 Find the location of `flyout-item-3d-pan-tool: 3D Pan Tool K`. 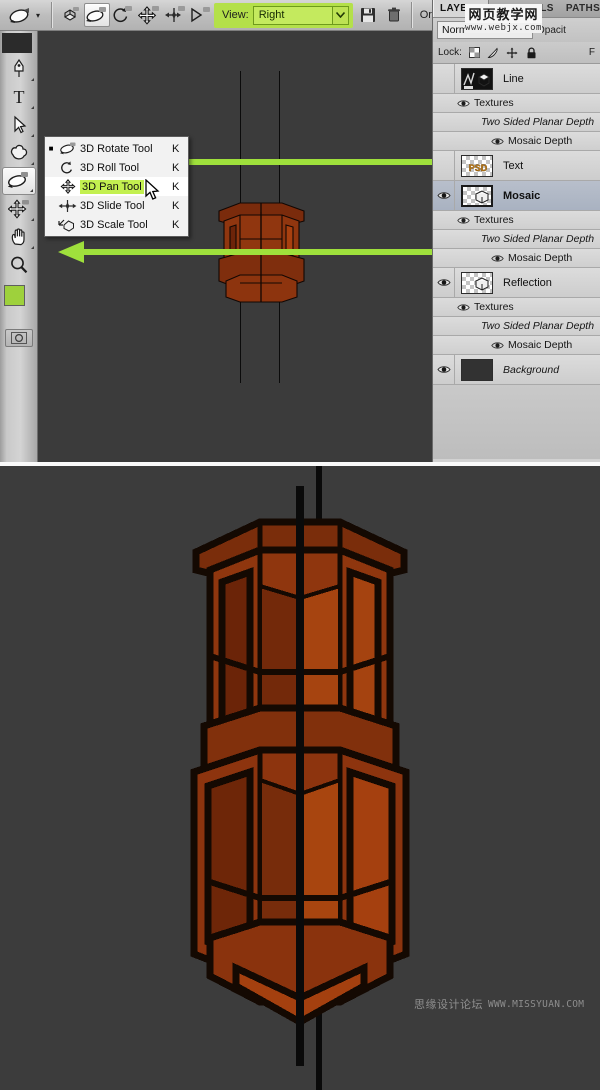

flyout-item-3d-pan-tool: 3D Pan Tool K is located at coordinates (116, 186).